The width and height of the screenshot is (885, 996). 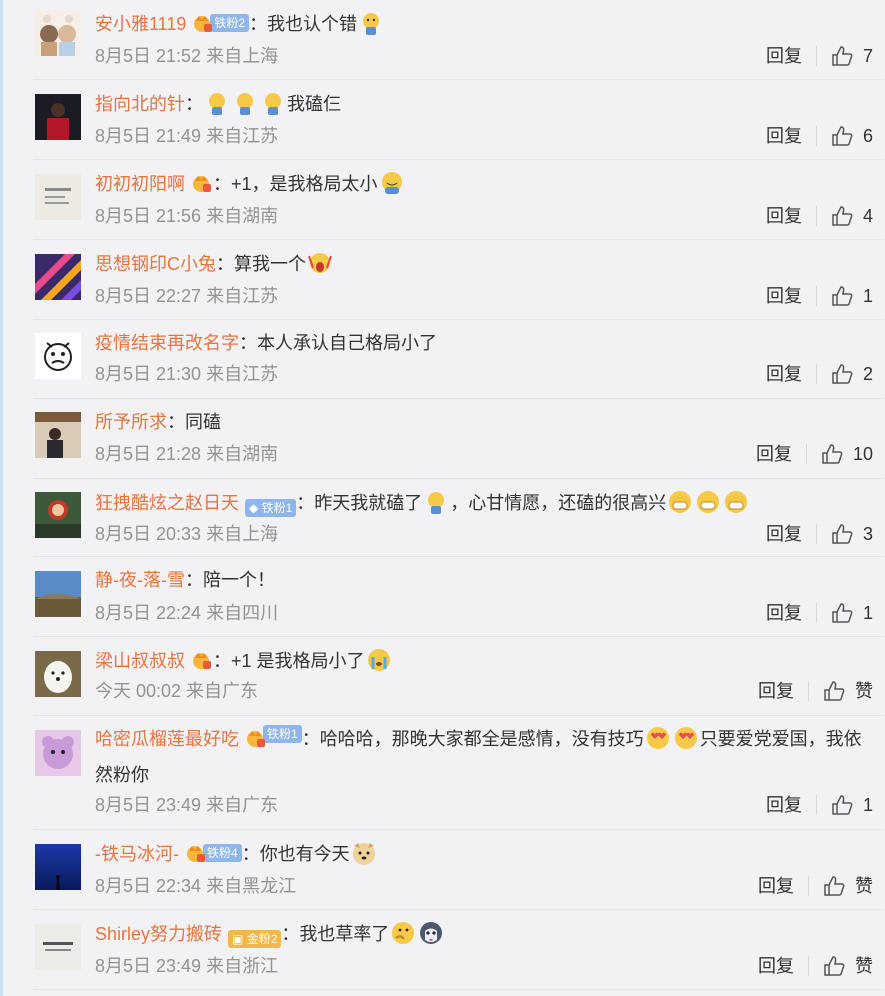 What do you see at coordinates (238, 580) in the screenshot?
I see `comment-text: 陪一个！` at bounding box center [238, 580].